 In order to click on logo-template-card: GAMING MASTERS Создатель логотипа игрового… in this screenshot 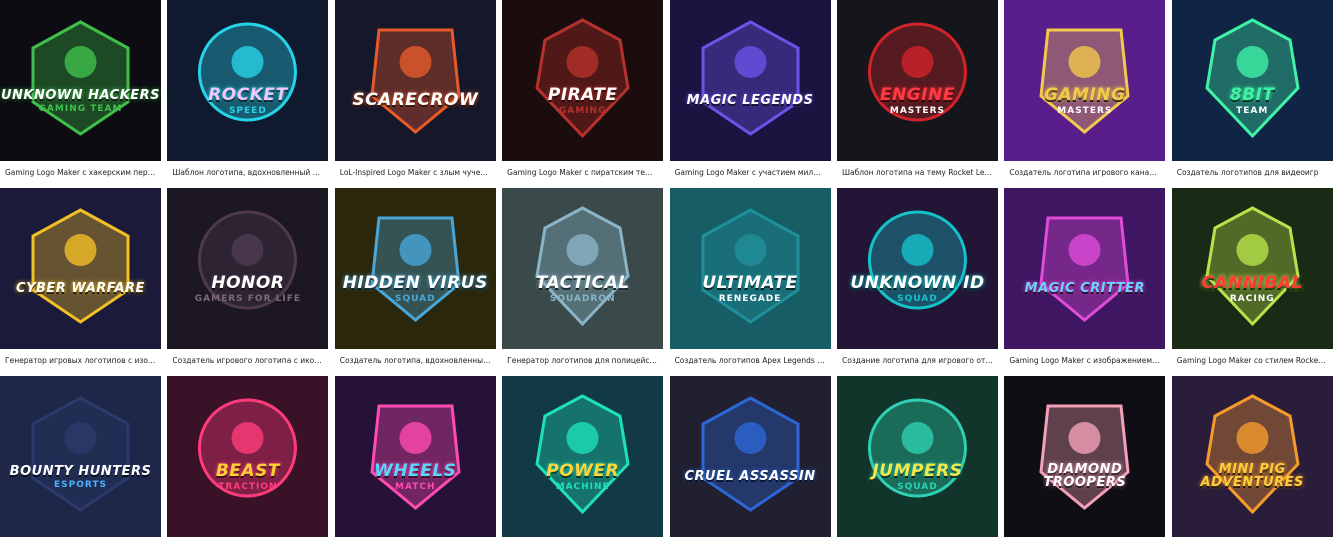, I will do `click(1085, 92)`.